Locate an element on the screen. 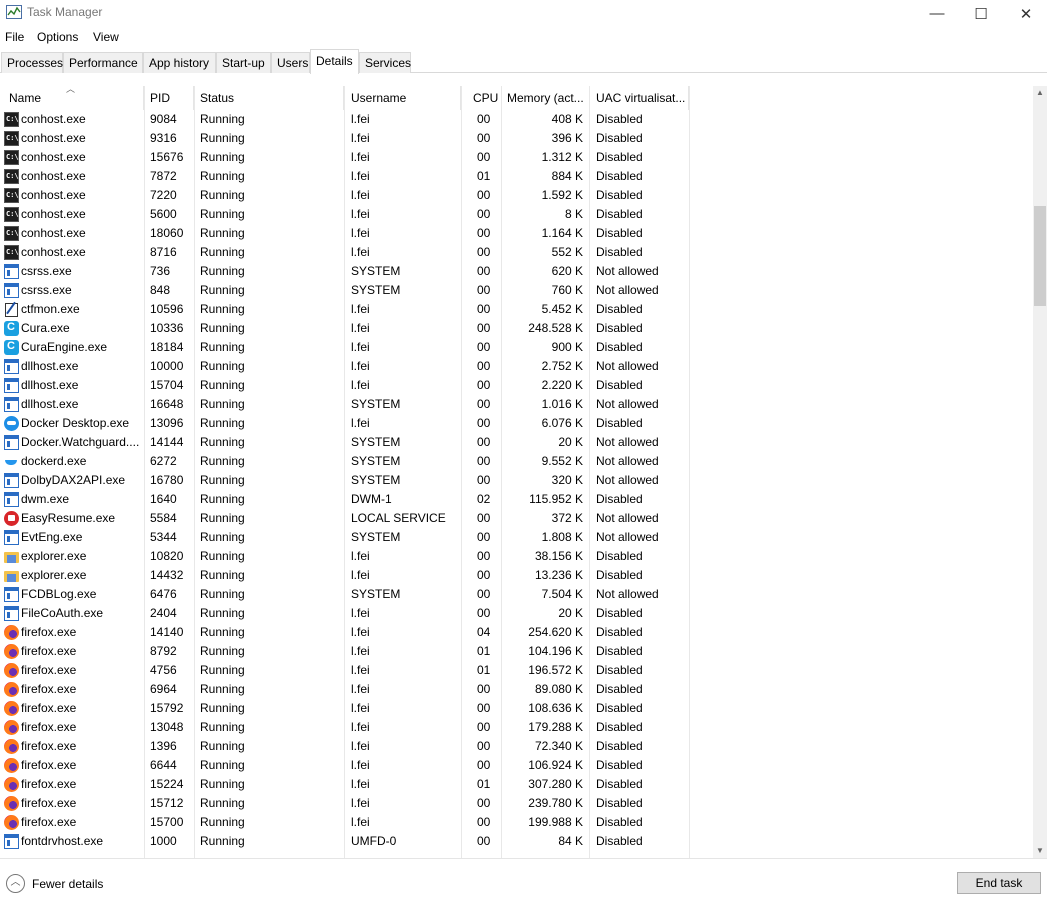 The height and width of the screenshot is (903, 1047). scroll-up-icon: ▲ is located at coordinates (1040, 93).